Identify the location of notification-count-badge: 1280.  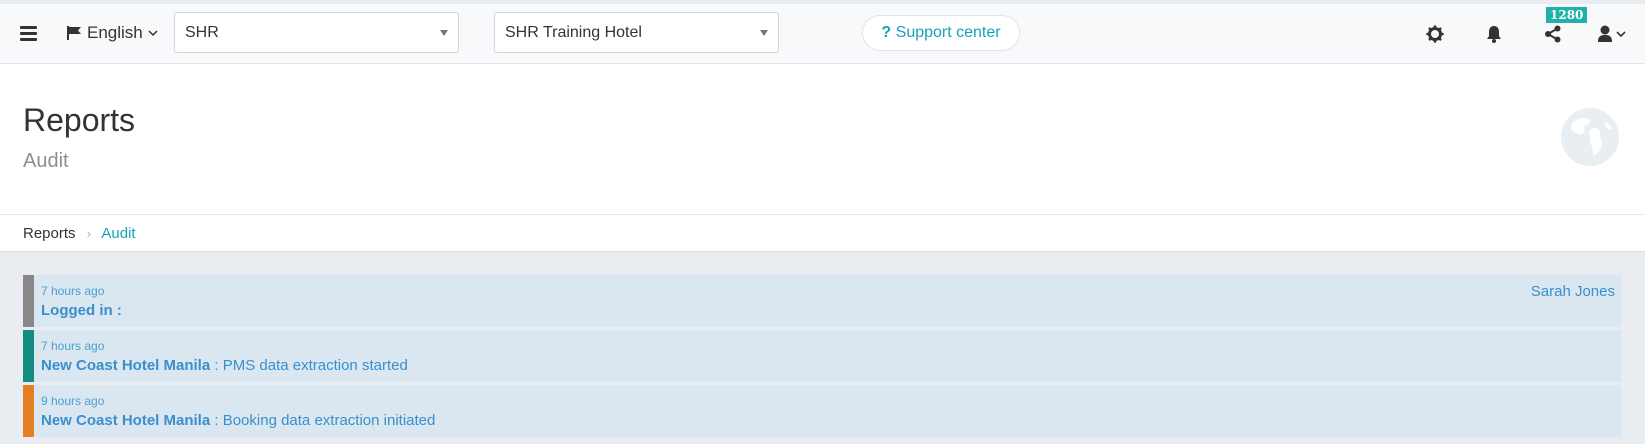
(1567, 15).